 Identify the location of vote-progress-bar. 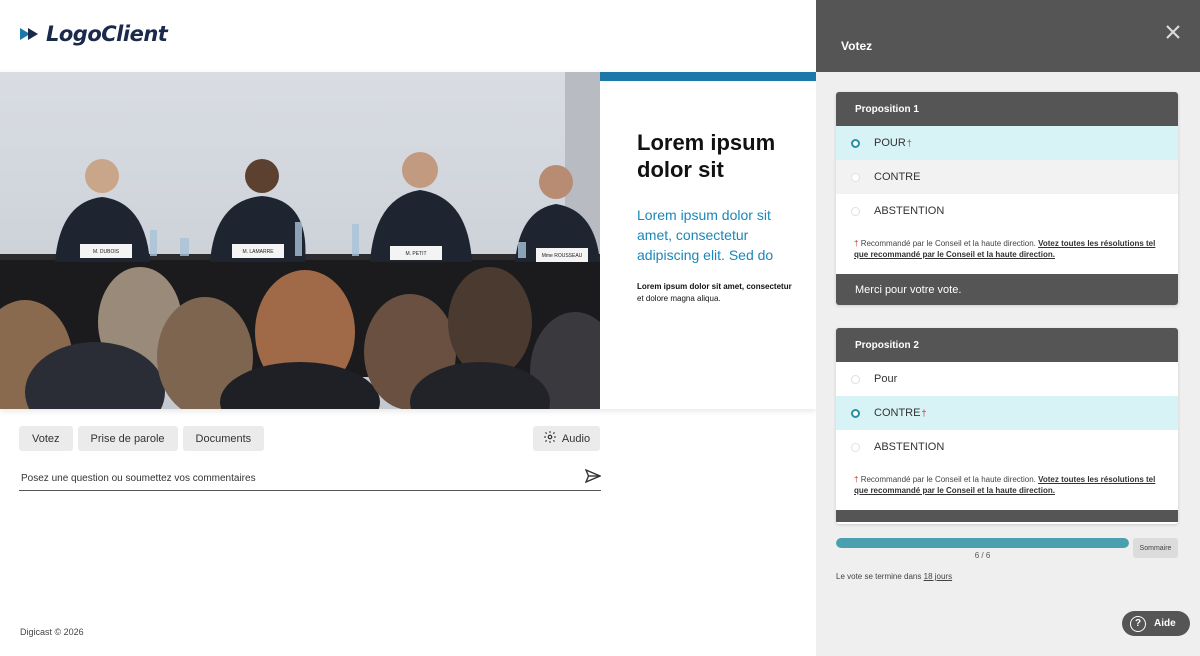
(982, 543).